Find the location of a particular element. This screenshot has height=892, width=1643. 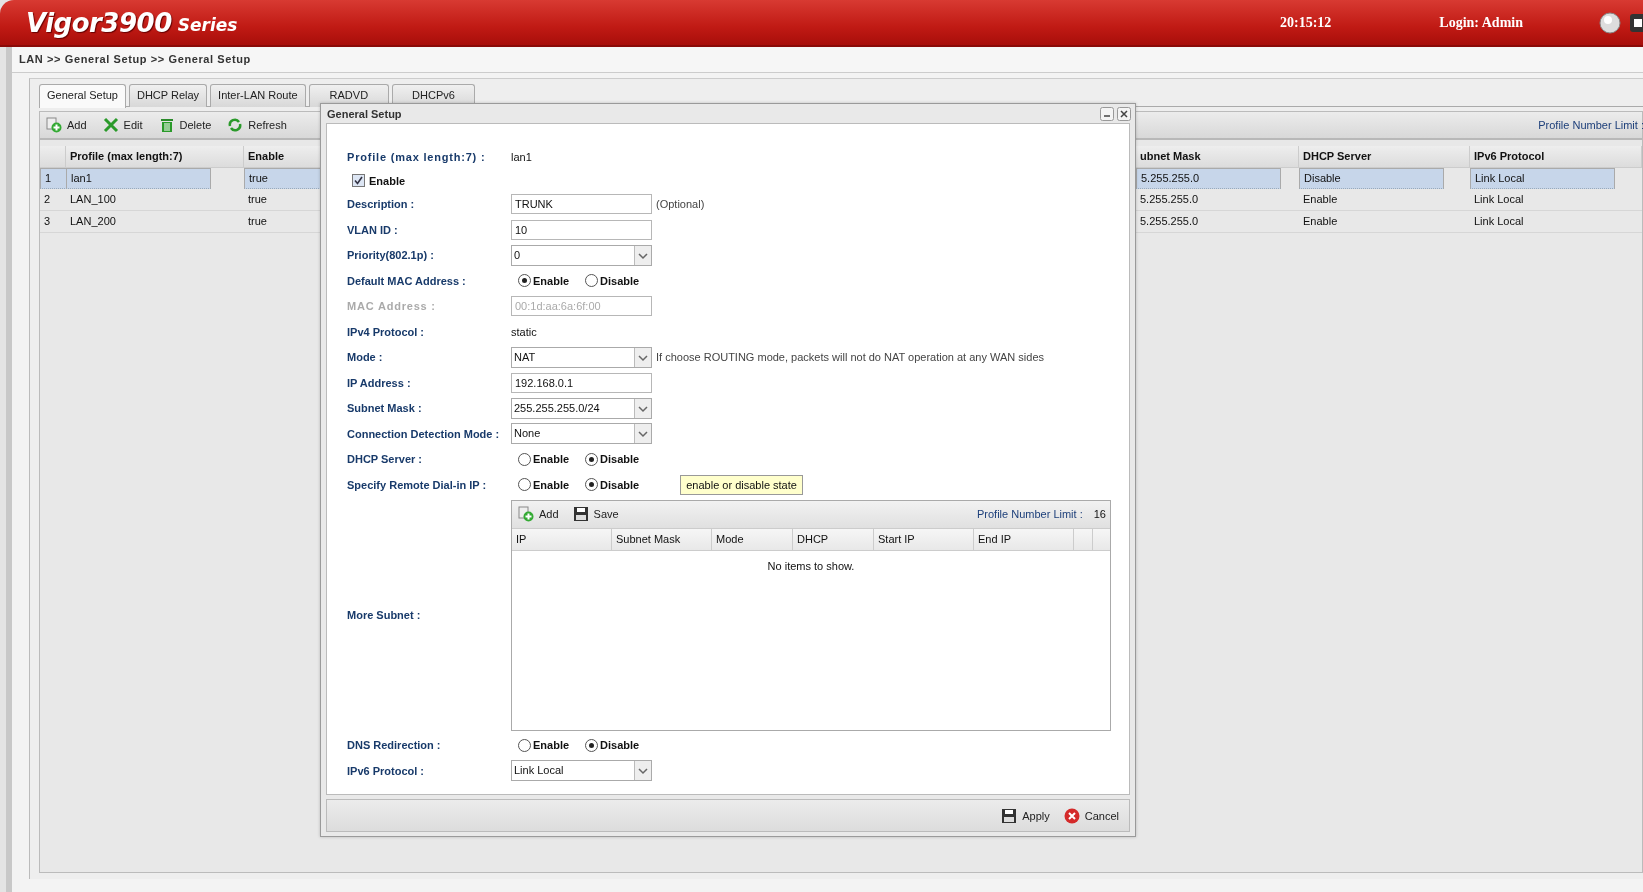

cancel-icon is located at coordinates (1071, 815).